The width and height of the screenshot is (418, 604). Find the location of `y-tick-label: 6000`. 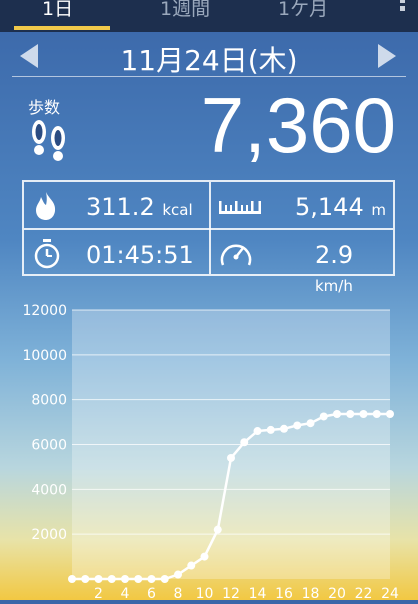

y-tick-label: 6000 is located at coordinates (49, 446).